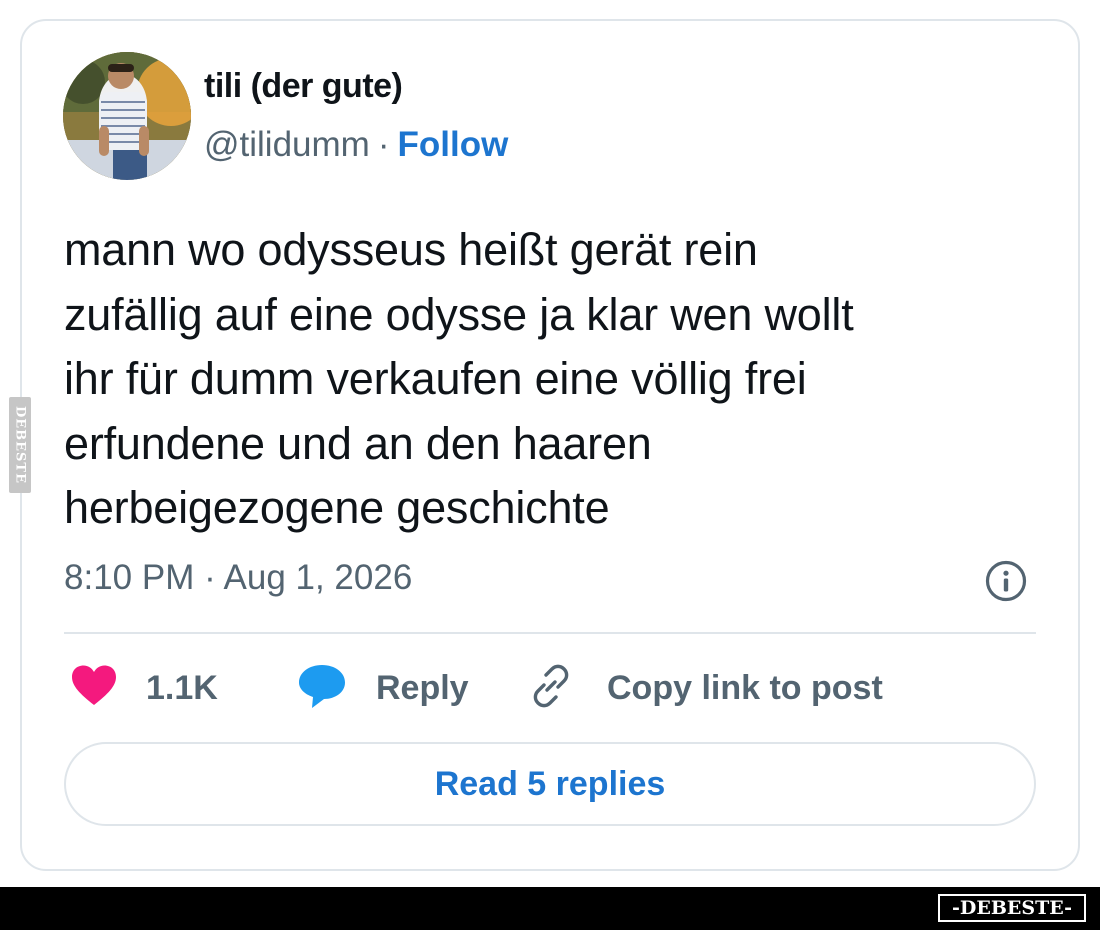 The width and height of the screenshot is (1100, 930). Describe the element at coordinates (127, 116) in the screenshot. I see `author-avatar` at that location.